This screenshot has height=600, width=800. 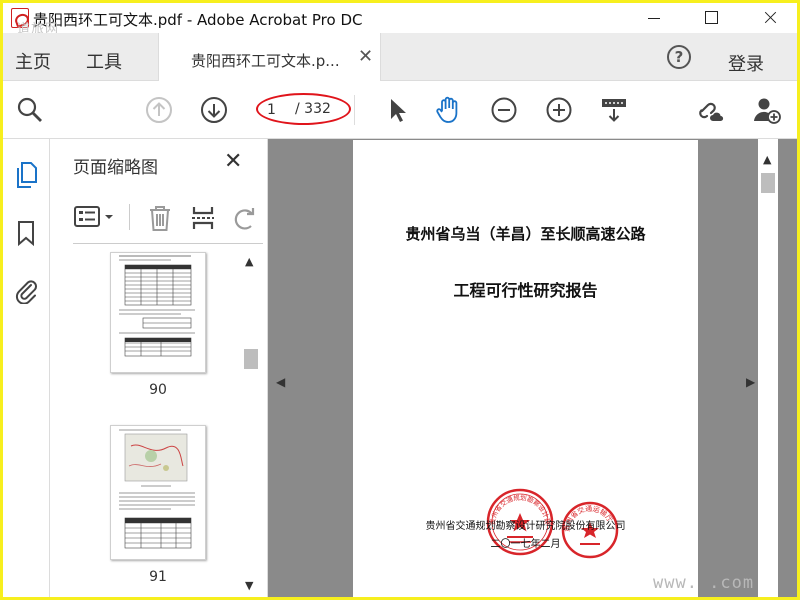 I want to click on delete-page-icon, so click(x=160, y=218).